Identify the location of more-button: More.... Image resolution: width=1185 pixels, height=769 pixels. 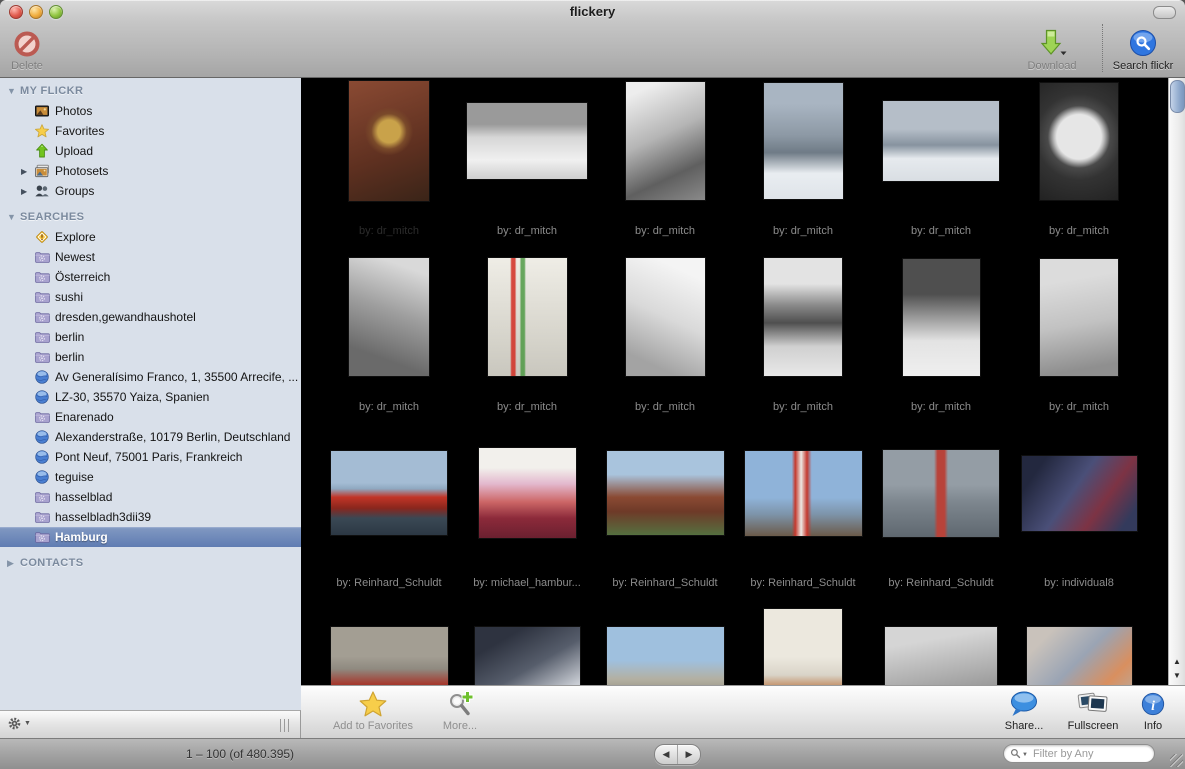
(460, 710).